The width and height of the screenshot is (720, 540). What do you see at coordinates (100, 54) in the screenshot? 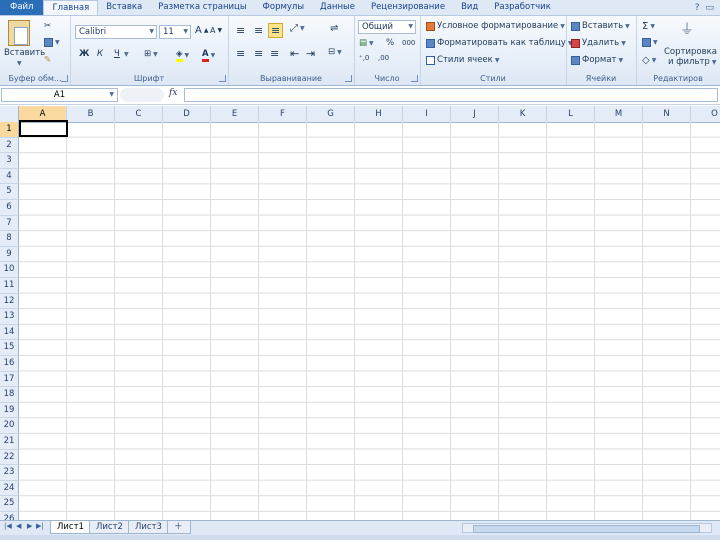
I see `italic-button: К` at bounding box center [100, 54].